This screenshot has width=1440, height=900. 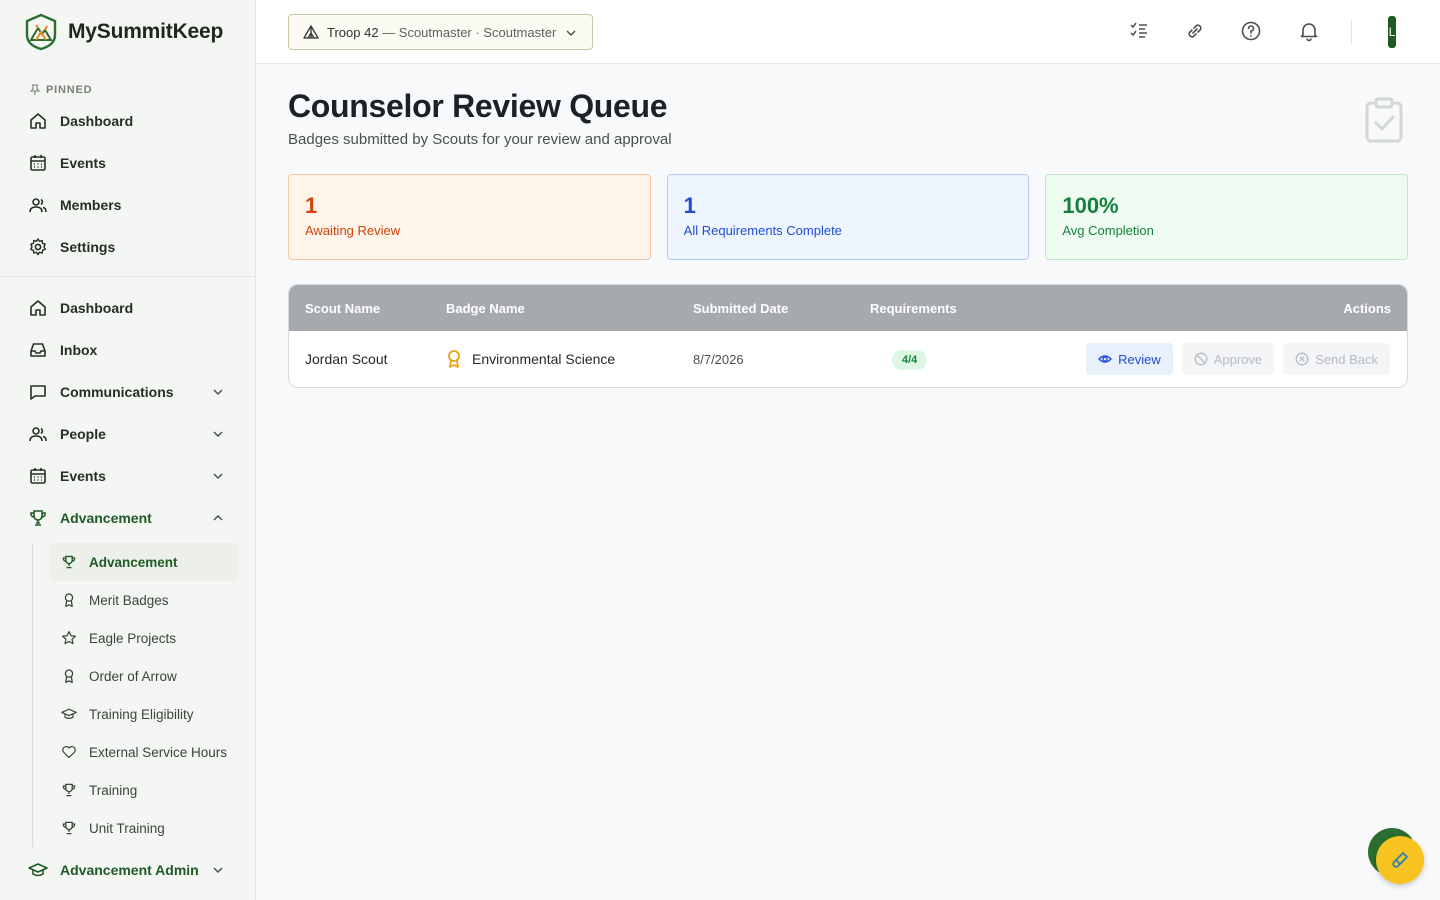 What do you see at coordinates (762, 230) in the screenshot?
I see `stat-label: All Requirements Complete` at bounding box center [762, 230].